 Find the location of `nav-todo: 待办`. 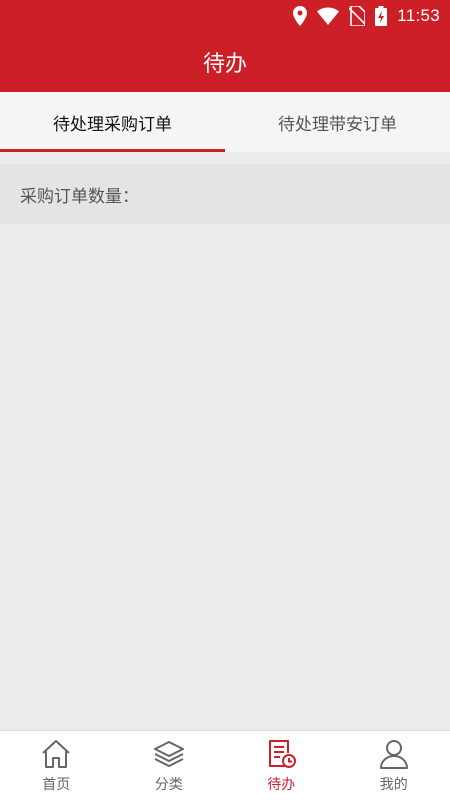

nav-todo: 待办 is located at coordinates (281, 765).